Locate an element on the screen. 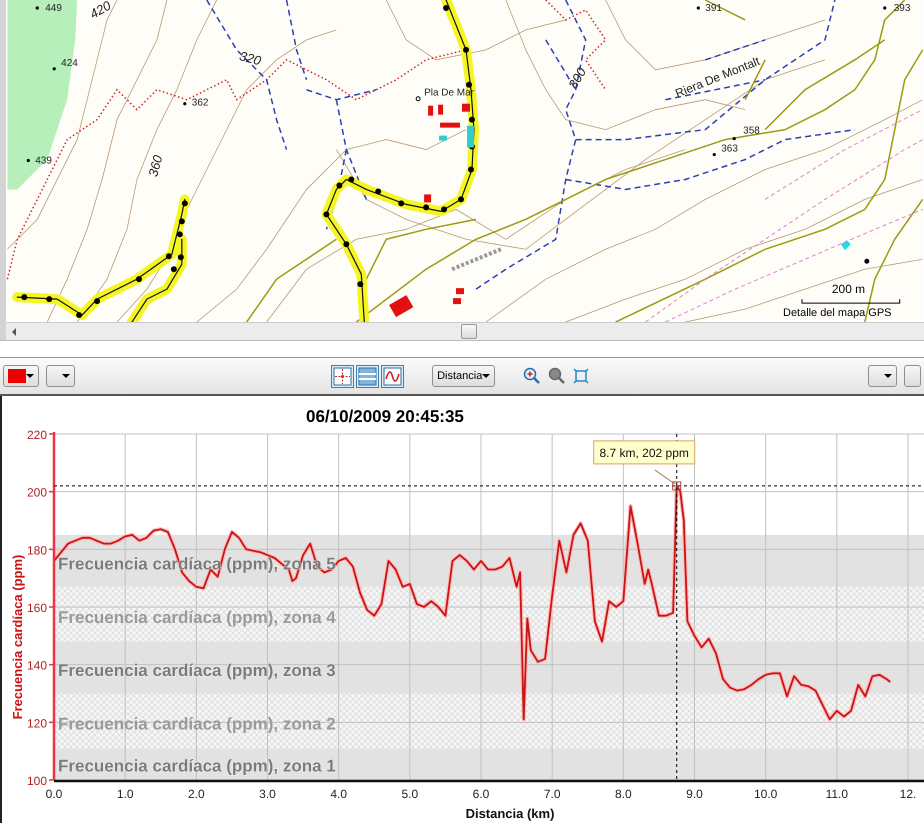 The height and width of the screenshot is (823, 924). zoom-out-icon is located at coordinates (557, 376).